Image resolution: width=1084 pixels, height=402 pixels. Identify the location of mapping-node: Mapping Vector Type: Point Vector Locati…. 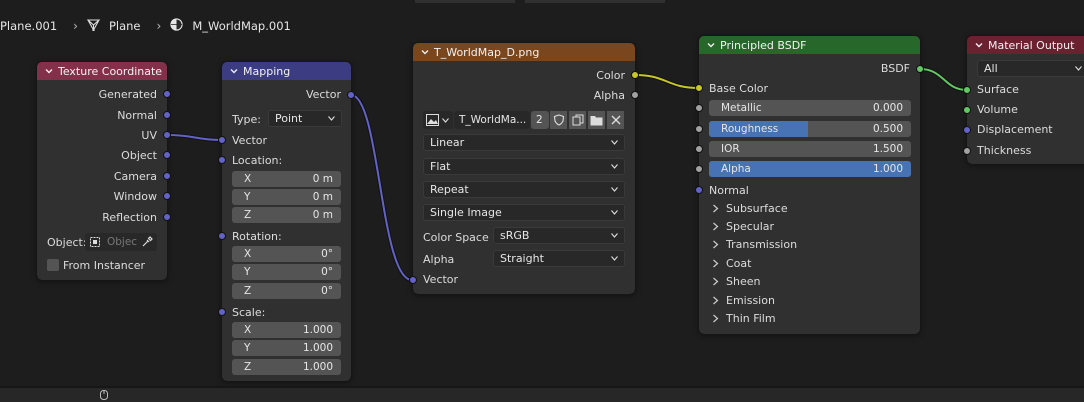
(286, 221).